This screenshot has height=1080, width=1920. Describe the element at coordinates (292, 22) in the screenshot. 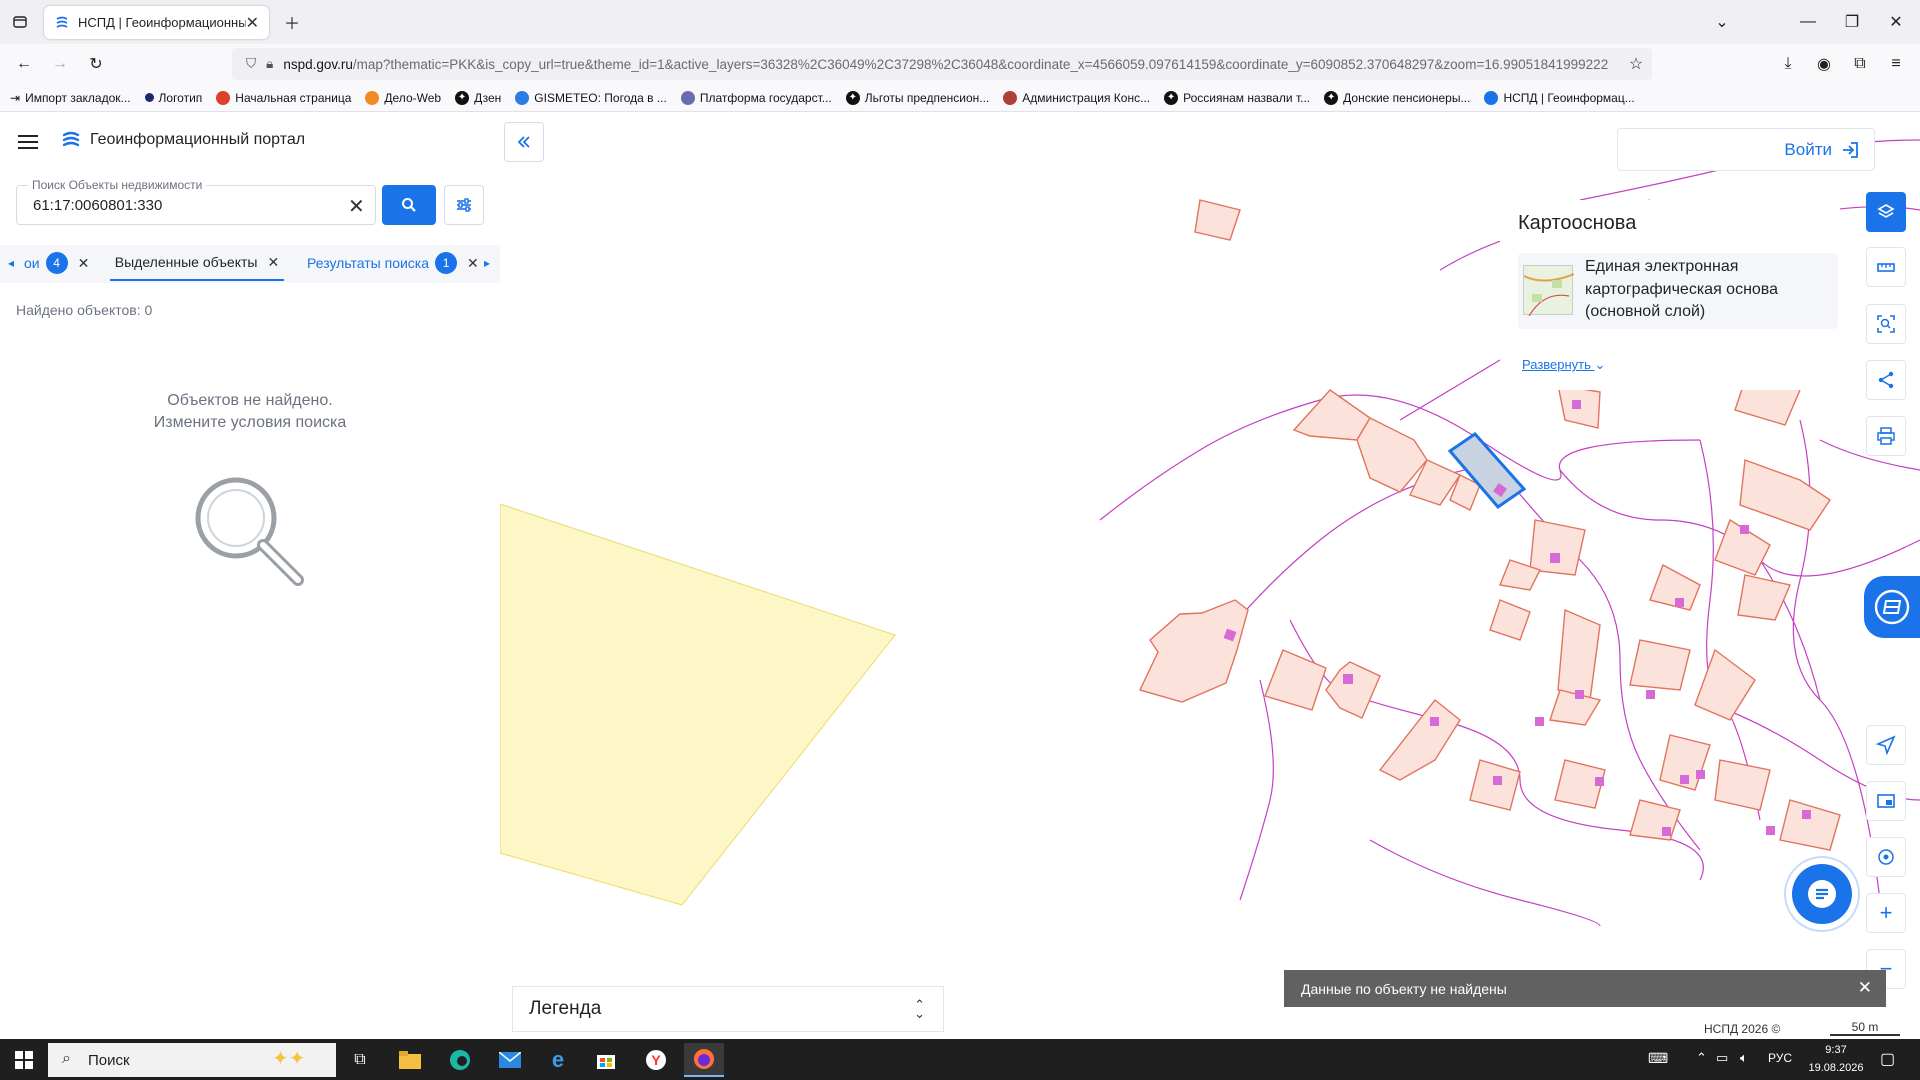

I see `new-tab-icon: ＋` at that location.